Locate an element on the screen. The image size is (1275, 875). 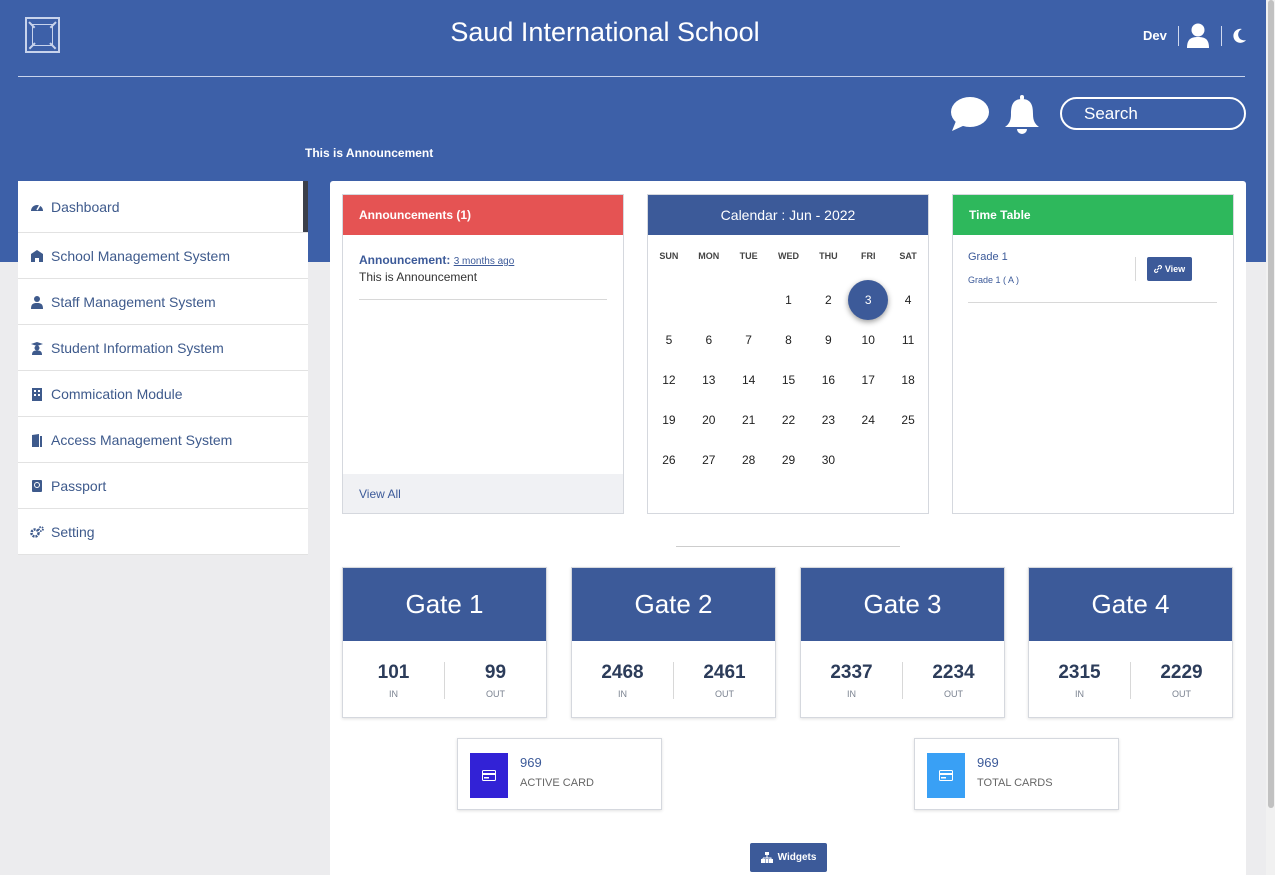
calendar-day: 23 is located at coordinates (828, 420).